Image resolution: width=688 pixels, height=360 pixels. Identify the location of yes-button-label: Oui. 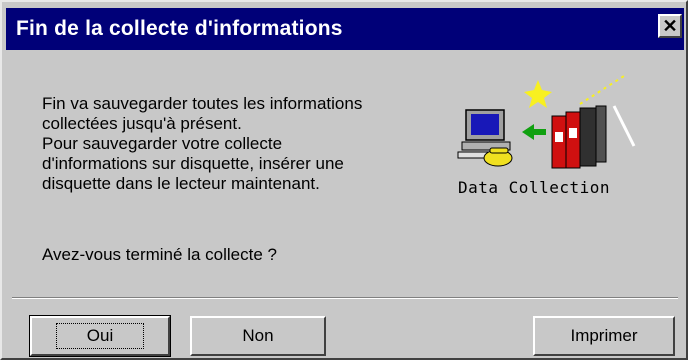
(100, 336).